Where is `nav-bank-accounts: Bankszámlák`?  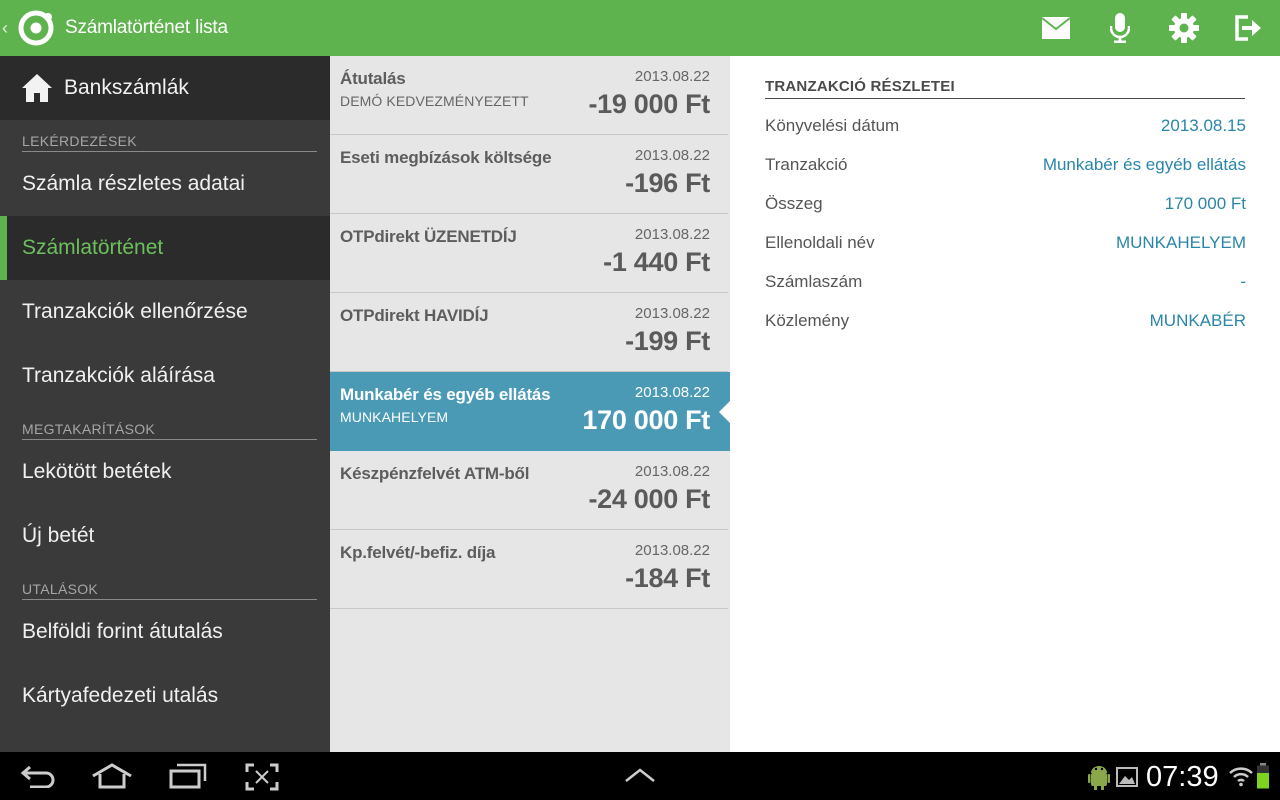 nav-bank-accounts: Bankszámlák is located at coordinates (165, 88).